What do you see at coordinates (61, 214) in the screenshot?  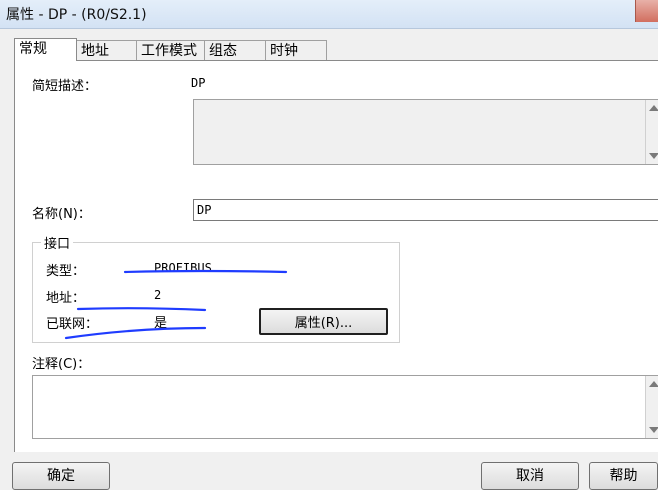 I see `name-label: 名称(N)：` at bounding box center [61, 214].